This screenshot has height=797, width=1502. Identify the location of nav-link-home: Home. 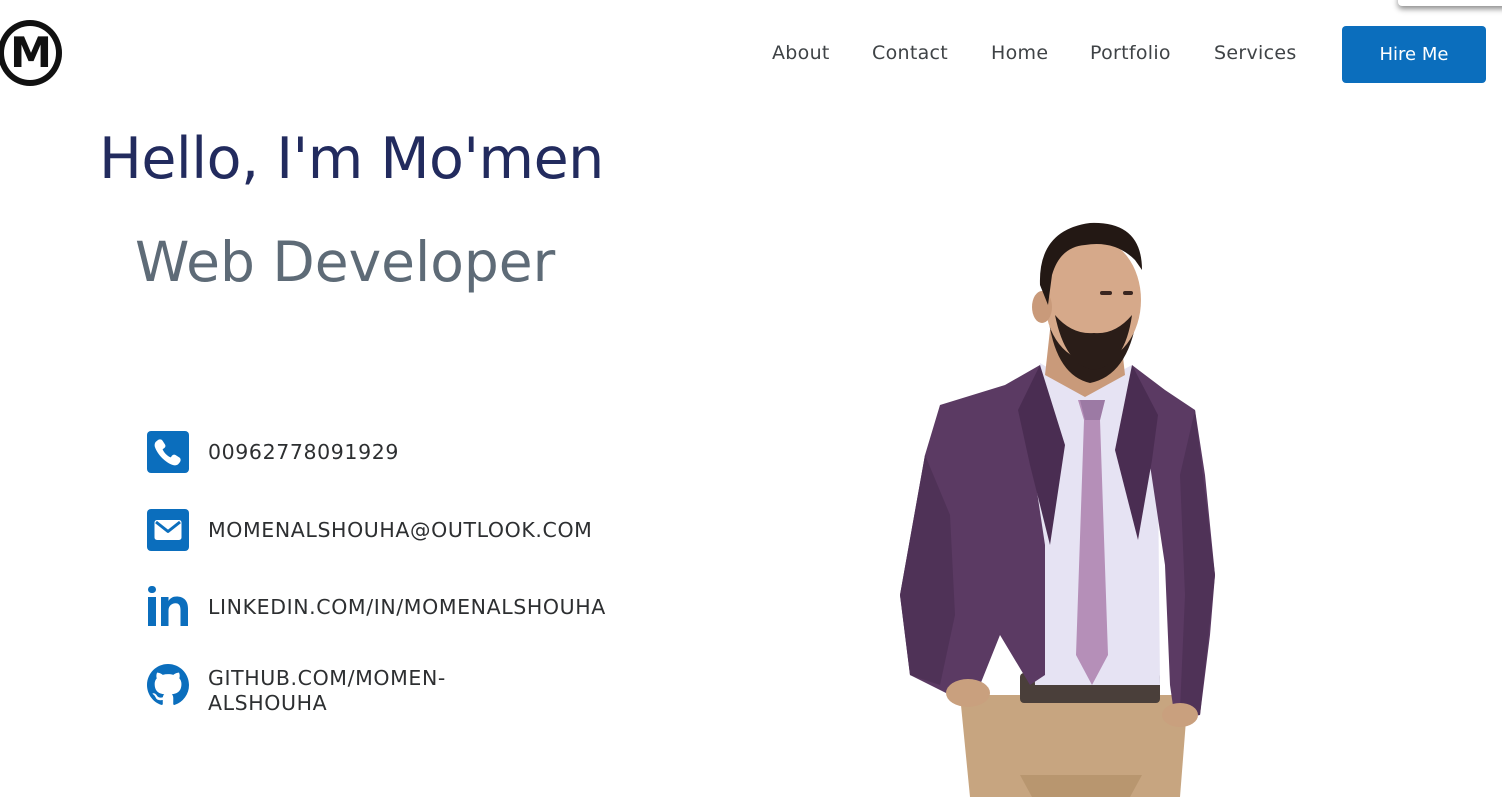
(1019, 53).